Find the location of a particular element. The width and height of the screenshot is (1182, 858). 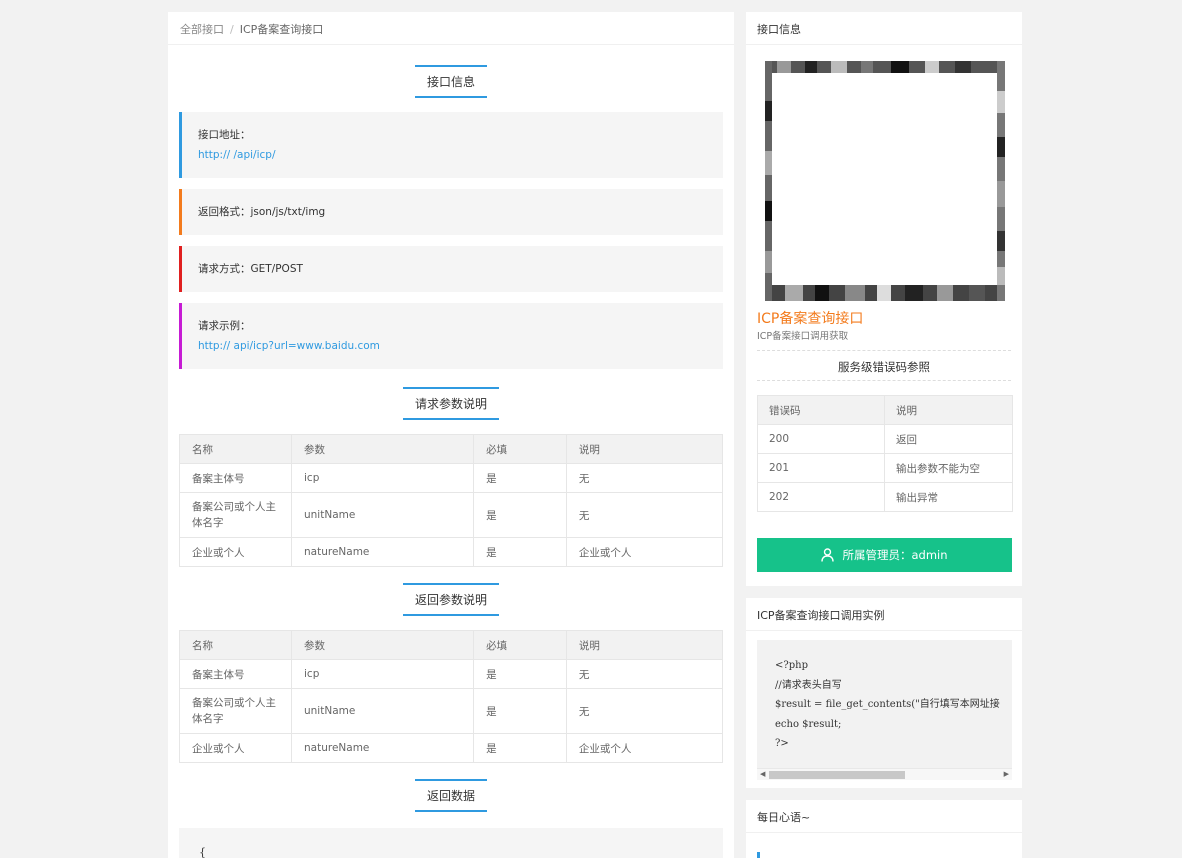

col-required: 必填 is located at coordinates (520, 449).